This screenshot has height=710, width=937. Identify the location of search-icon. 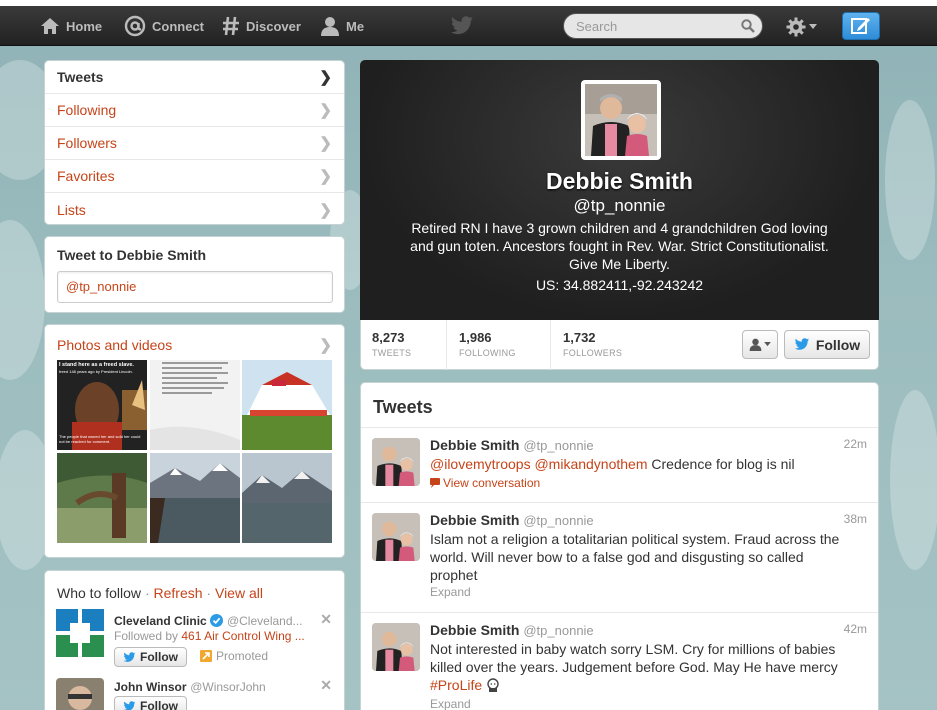
(748, 26).